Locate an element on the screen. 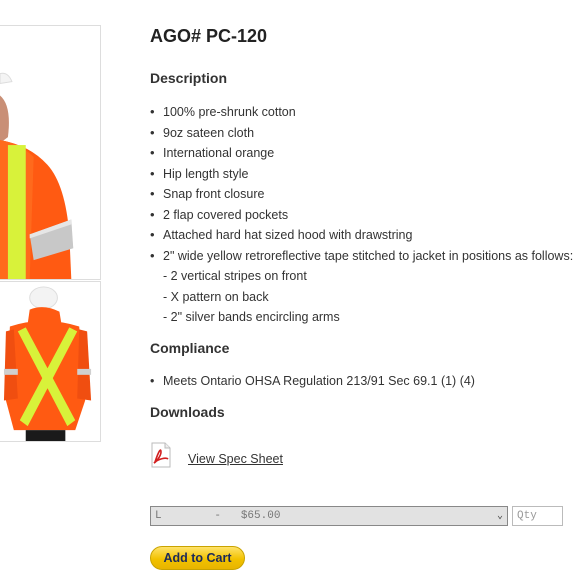  list-item: • 9oz sateen cloth is located at coordinates (202, 132).